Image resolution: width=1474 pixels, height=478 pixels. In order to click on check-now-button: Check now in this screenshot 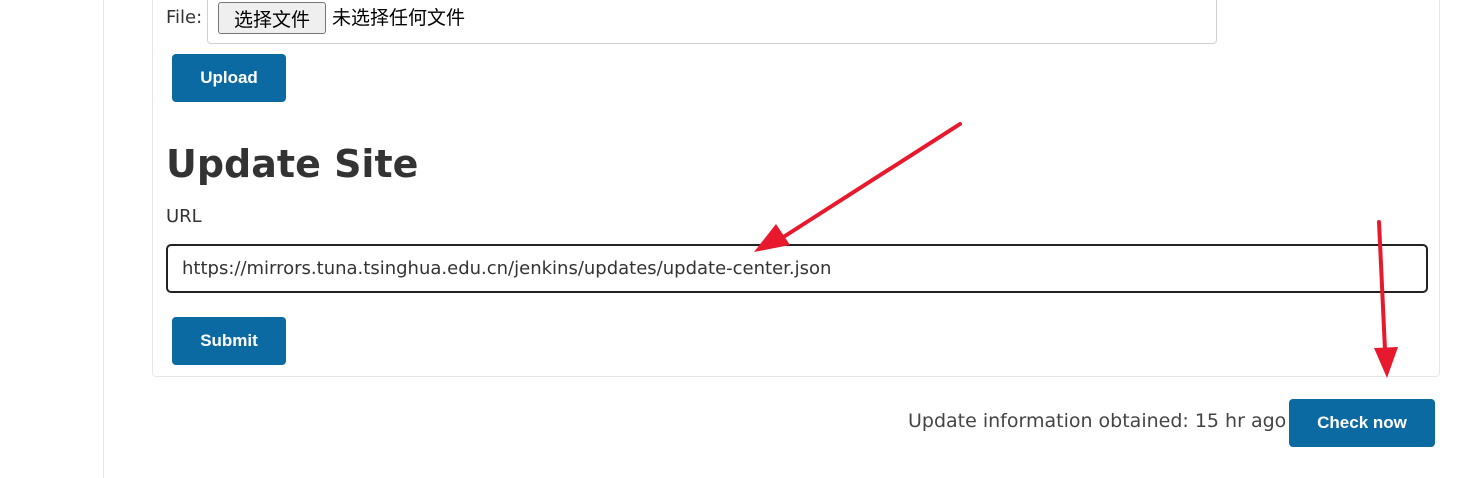, I will do `click(1362, 423)`.